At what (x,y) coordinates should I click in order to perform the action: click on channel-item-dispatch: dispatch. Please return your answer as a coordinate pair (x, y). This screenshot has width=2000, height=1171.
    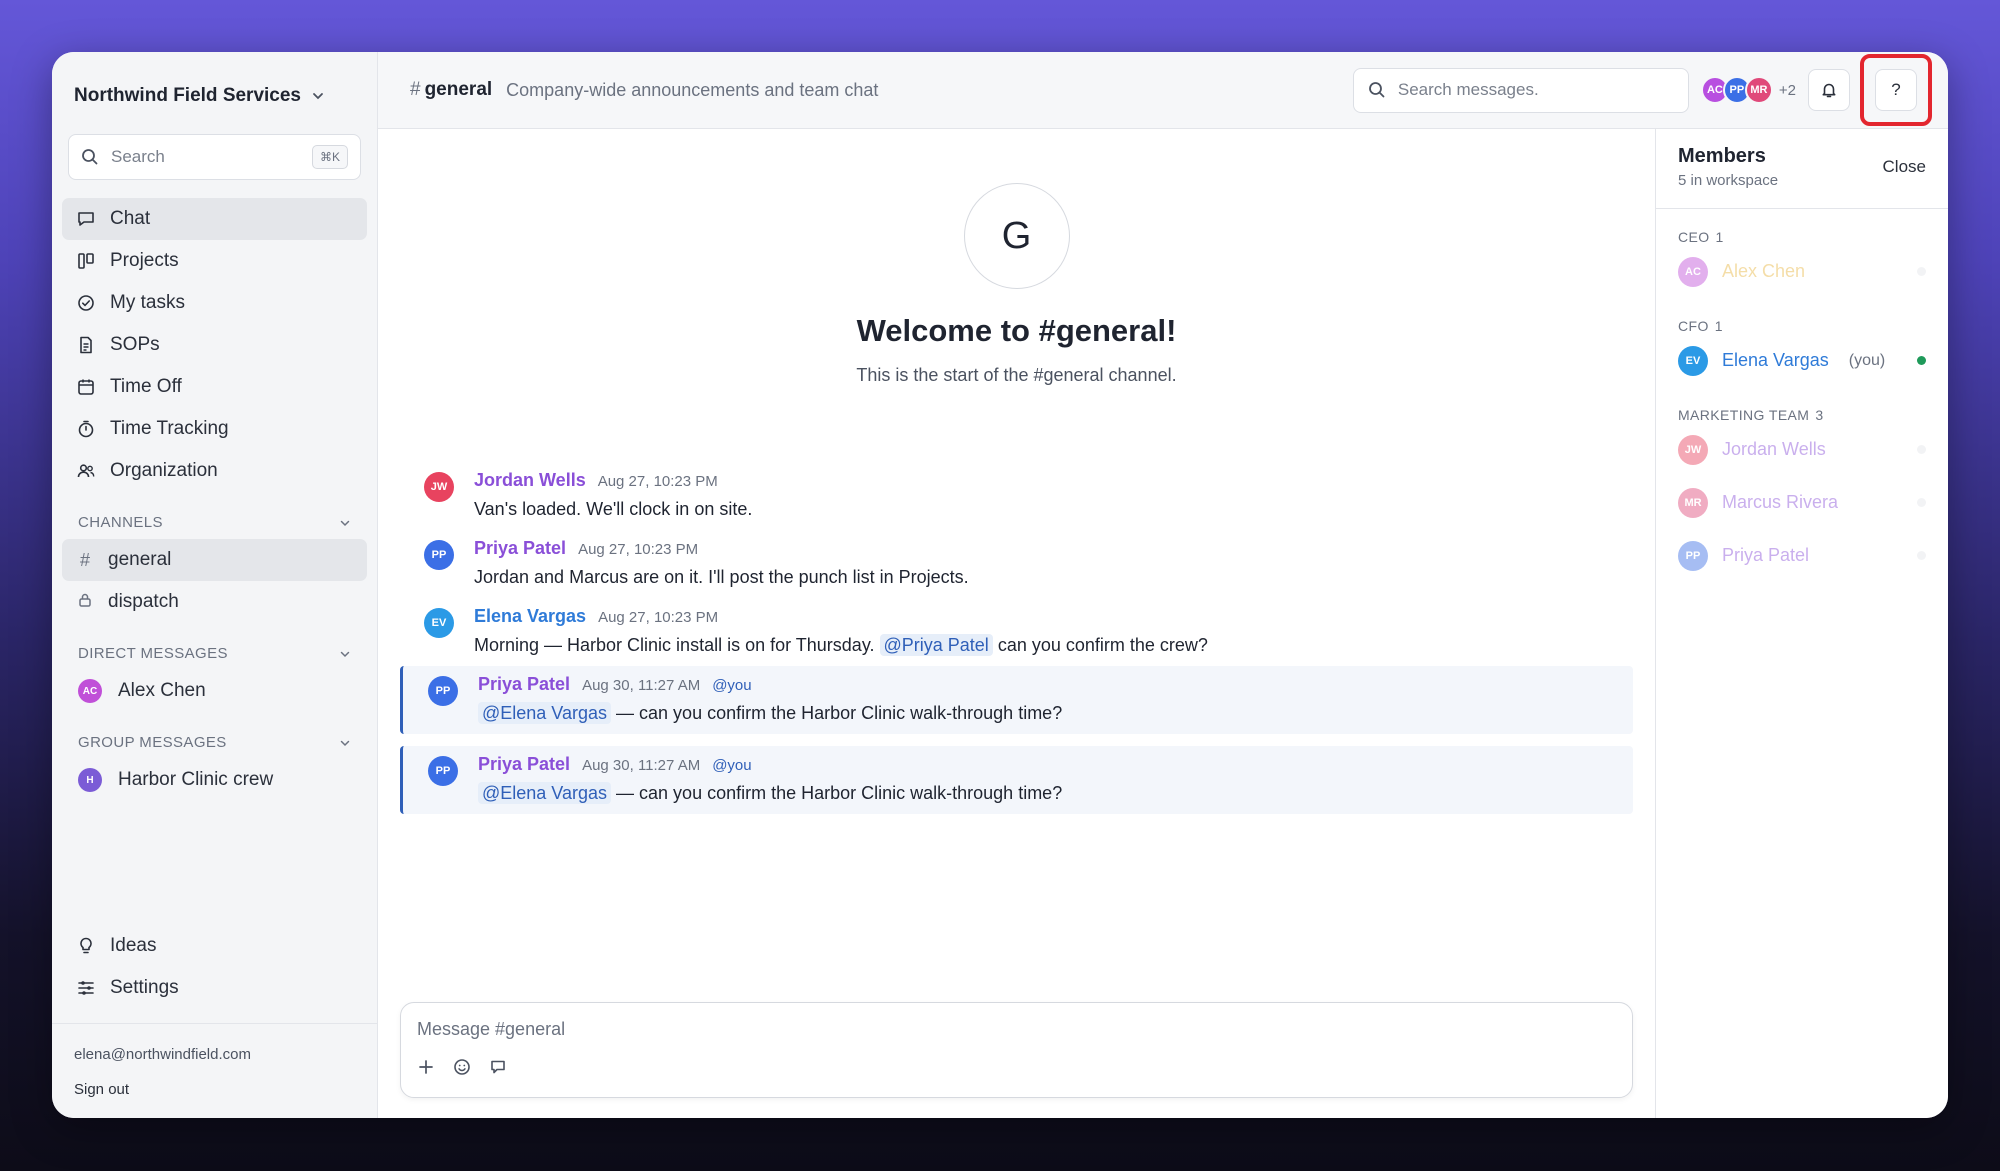
    Looking at the image, I should click on (214, 602).